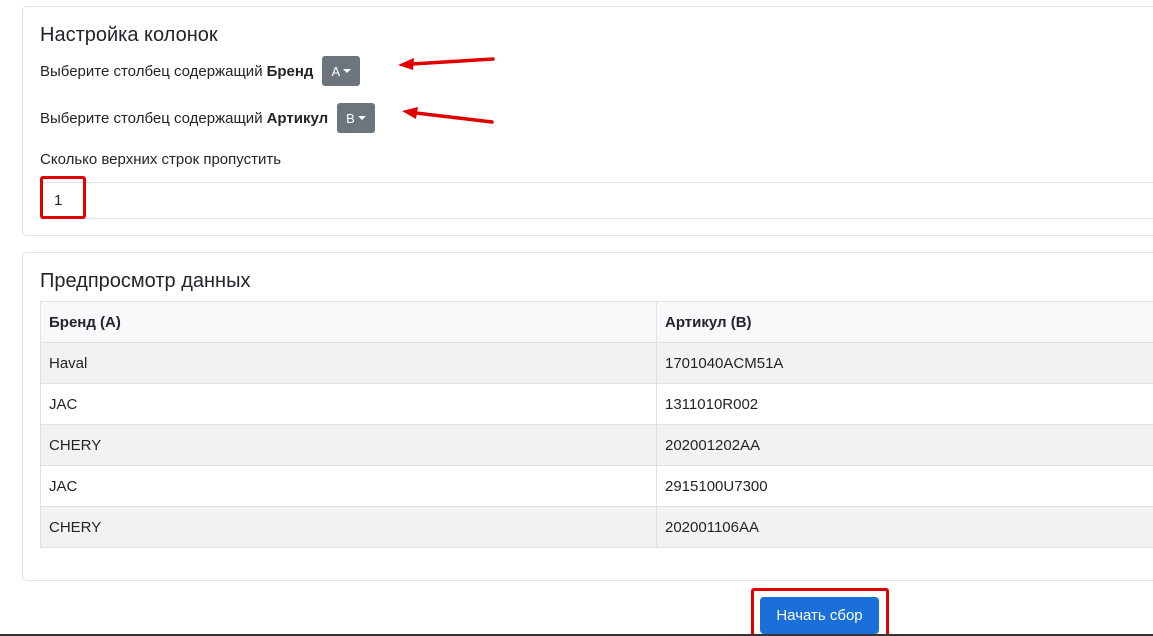 The height and width of the screenshot is (636, 1153). I want to click on start-collection-button: Начать сбор, so click(819, 615).